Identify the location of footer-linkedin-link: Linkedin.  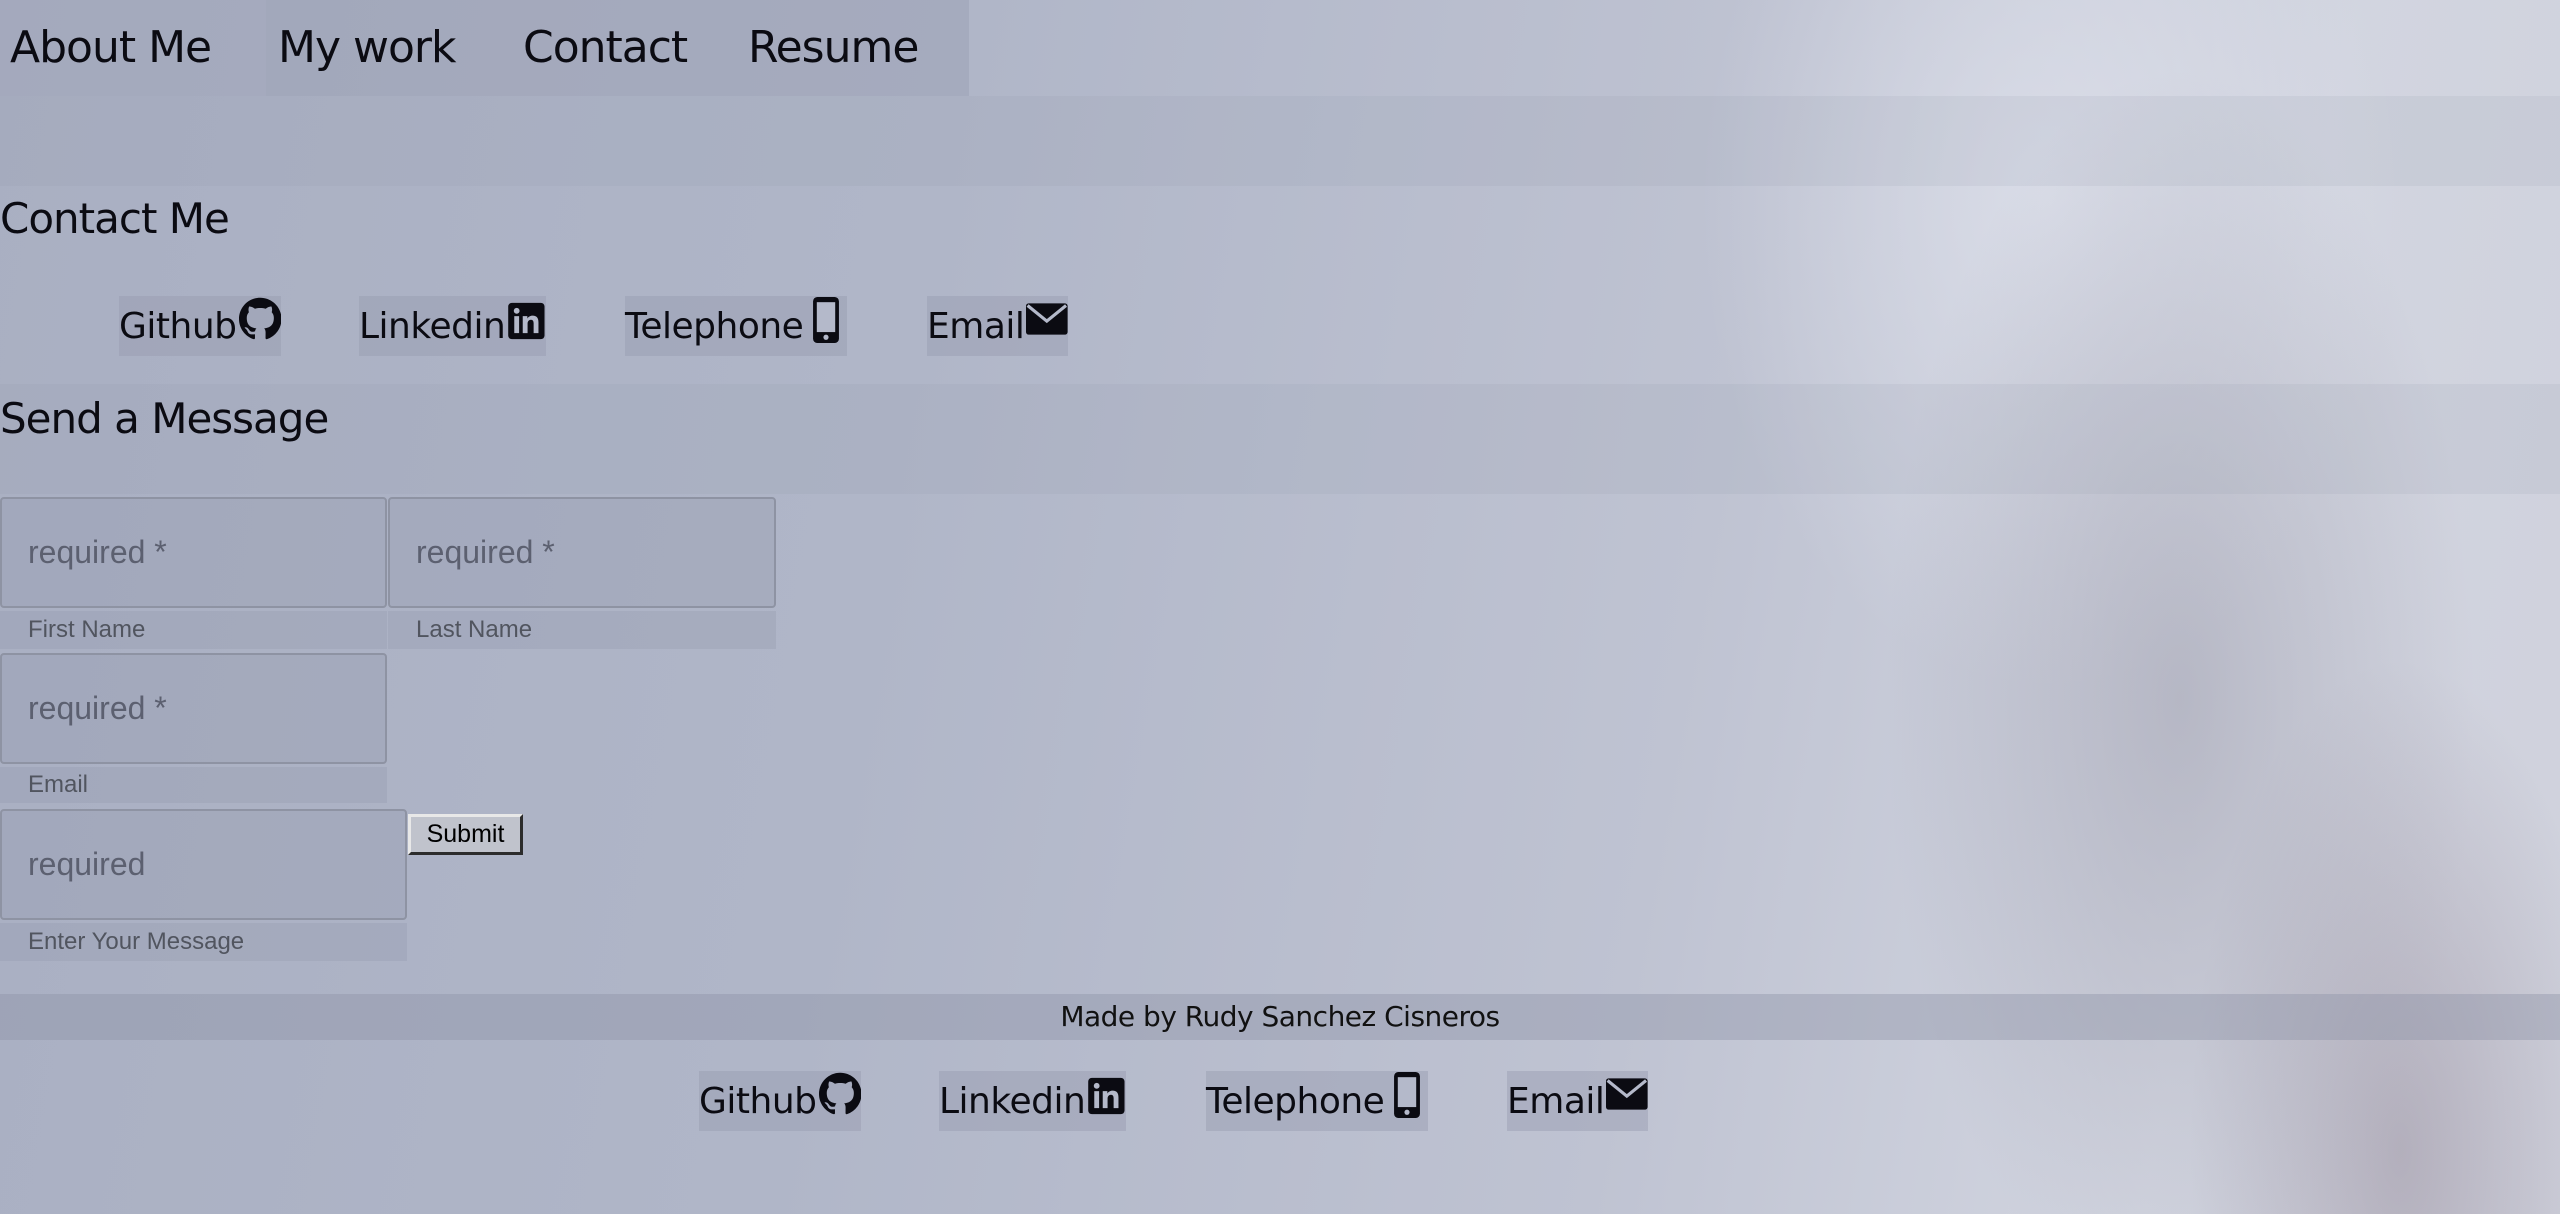
(1032, 1101).